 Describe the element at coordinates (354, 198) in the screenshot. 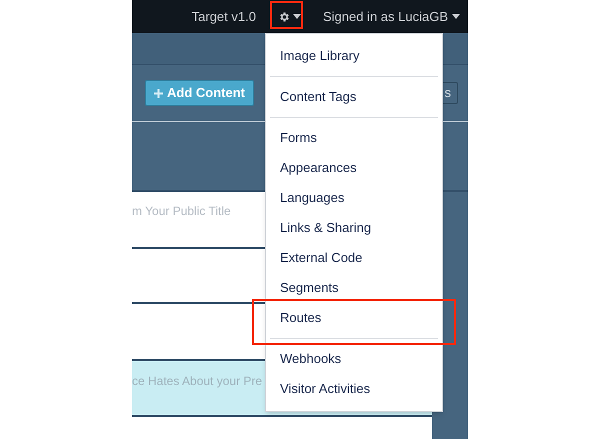

I see `menu-item: Languages` at that location.